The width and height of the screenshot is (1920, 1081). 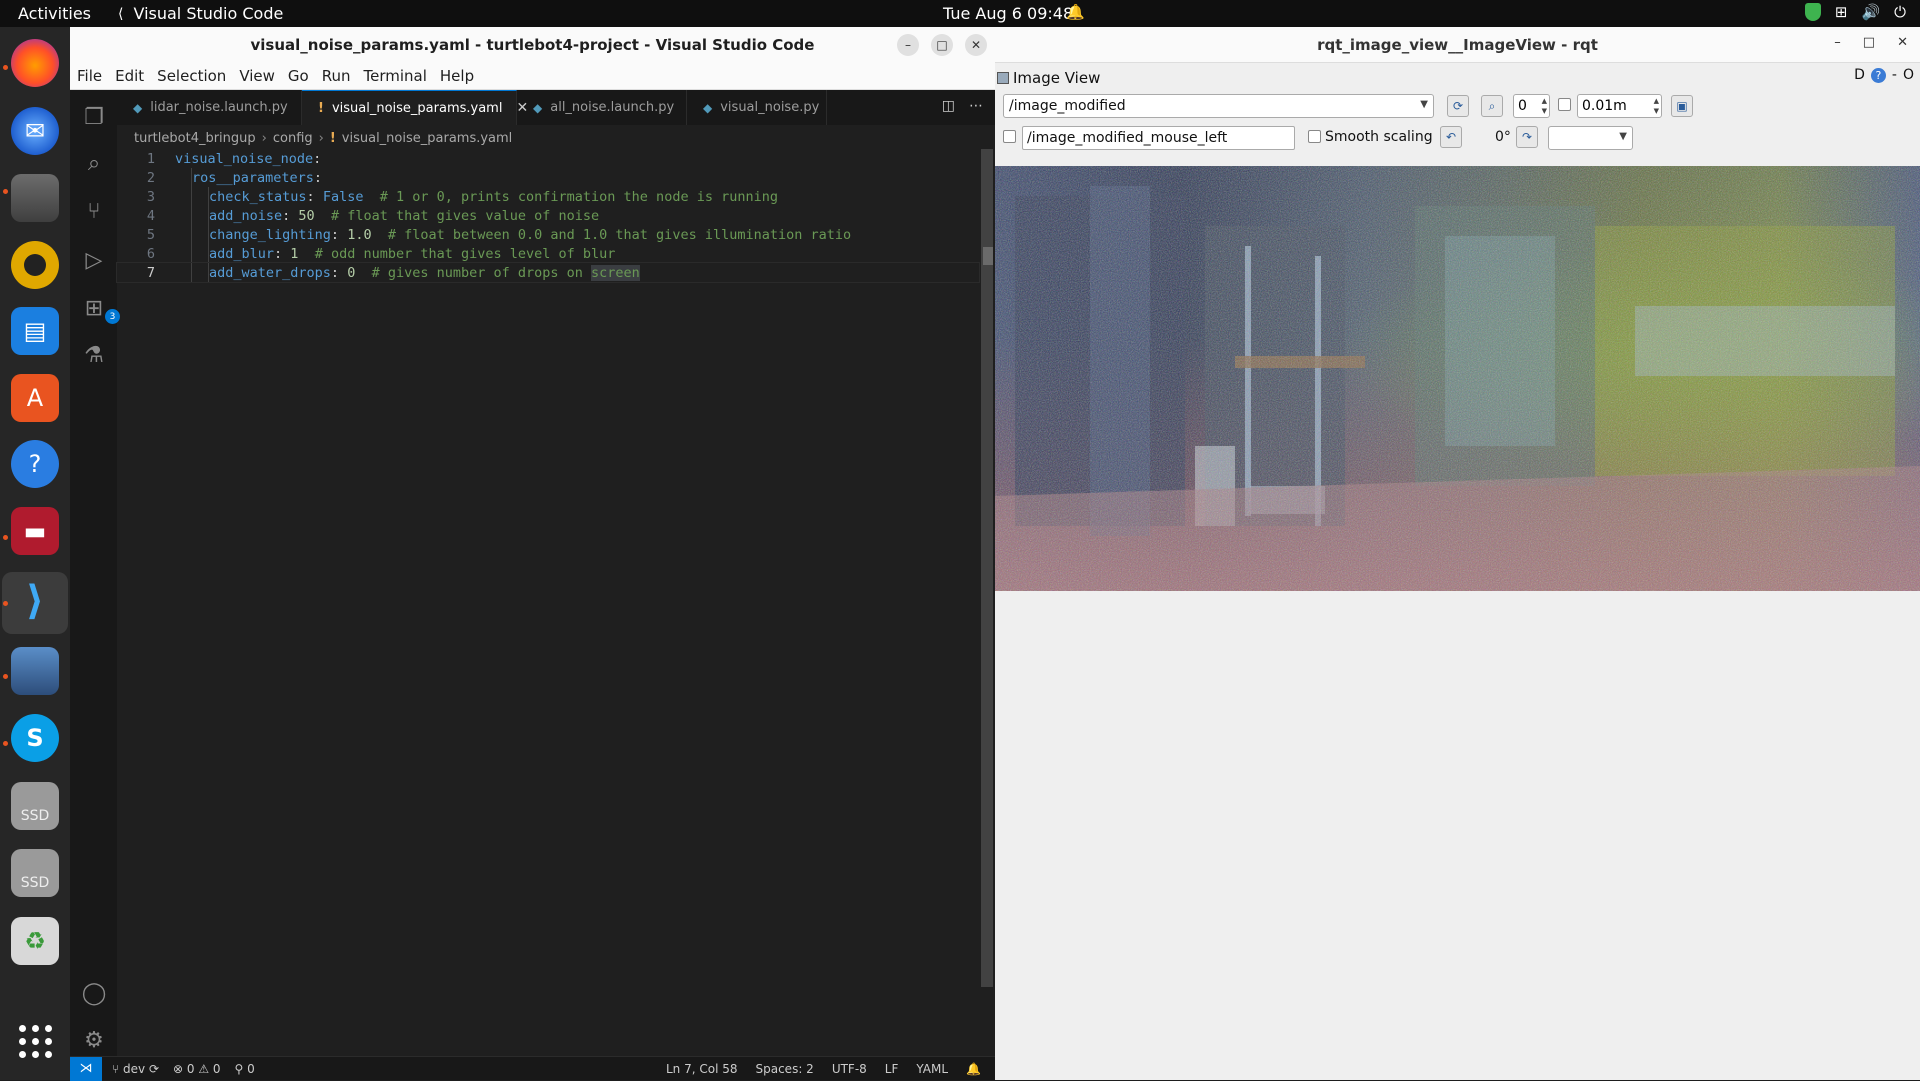 What do you see at coordinates (35, 398) in the screenshot?
I see `app-center-icon: A` at bounding box center [35, 398].